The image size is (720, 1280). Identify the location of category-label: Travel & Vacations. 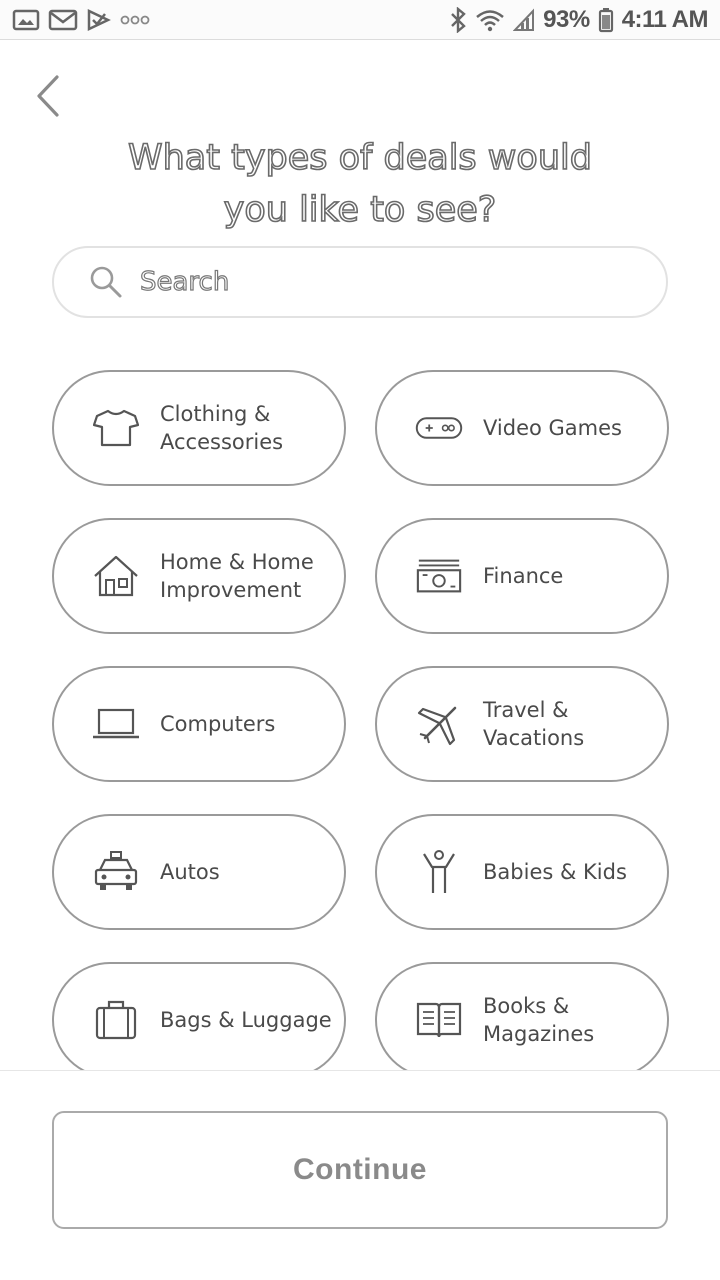
(534, 724).